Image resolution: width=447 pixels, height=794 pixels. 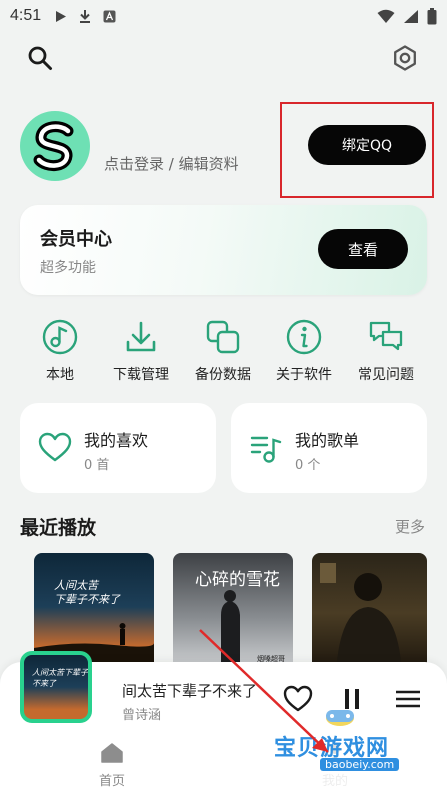 What do you see at coordinates (233, 613) in the screenshot?
I see `recent-cover: 心碎的雪花 烟嗓超哥` at bounding box center [233, 613].